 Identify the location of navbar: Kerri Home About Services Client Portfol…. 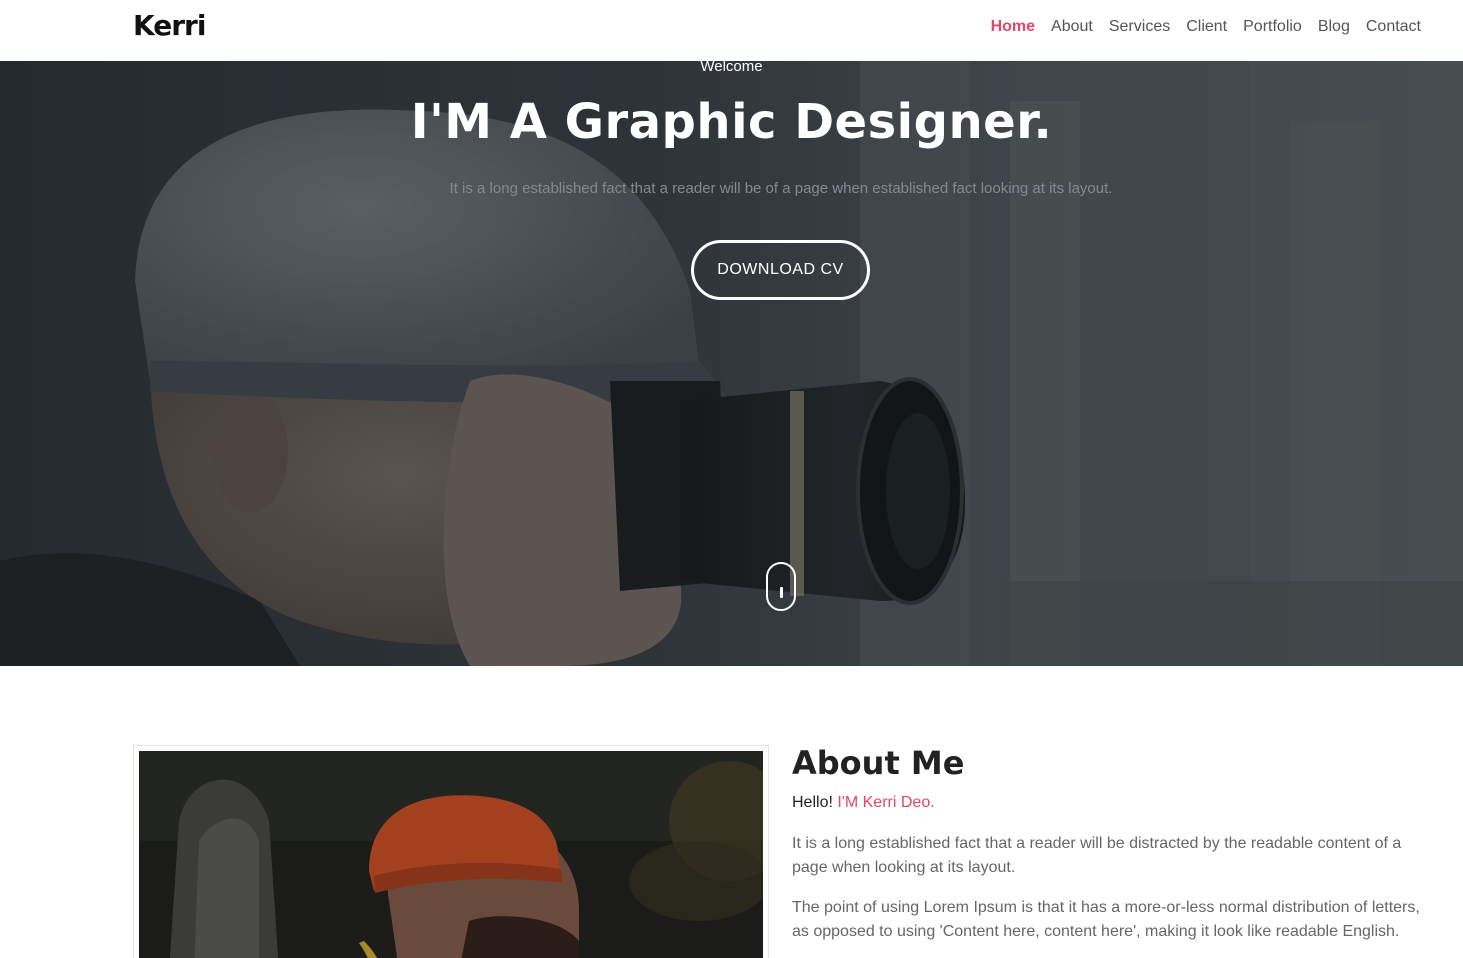
(731, 30).